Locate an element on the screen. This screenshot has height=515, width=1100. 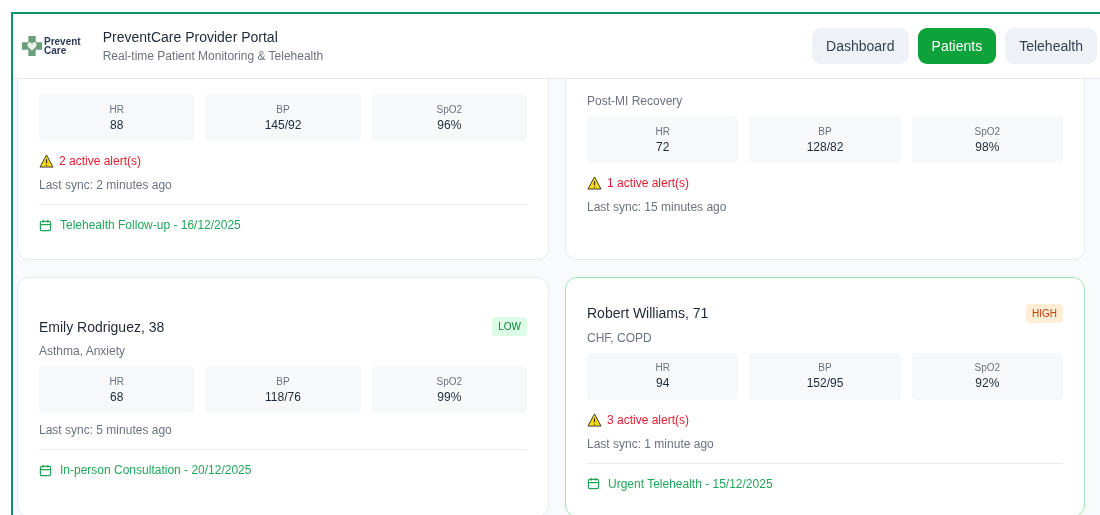
patient-name: Robert Williams, 71 is located at coordinates (648, 313).